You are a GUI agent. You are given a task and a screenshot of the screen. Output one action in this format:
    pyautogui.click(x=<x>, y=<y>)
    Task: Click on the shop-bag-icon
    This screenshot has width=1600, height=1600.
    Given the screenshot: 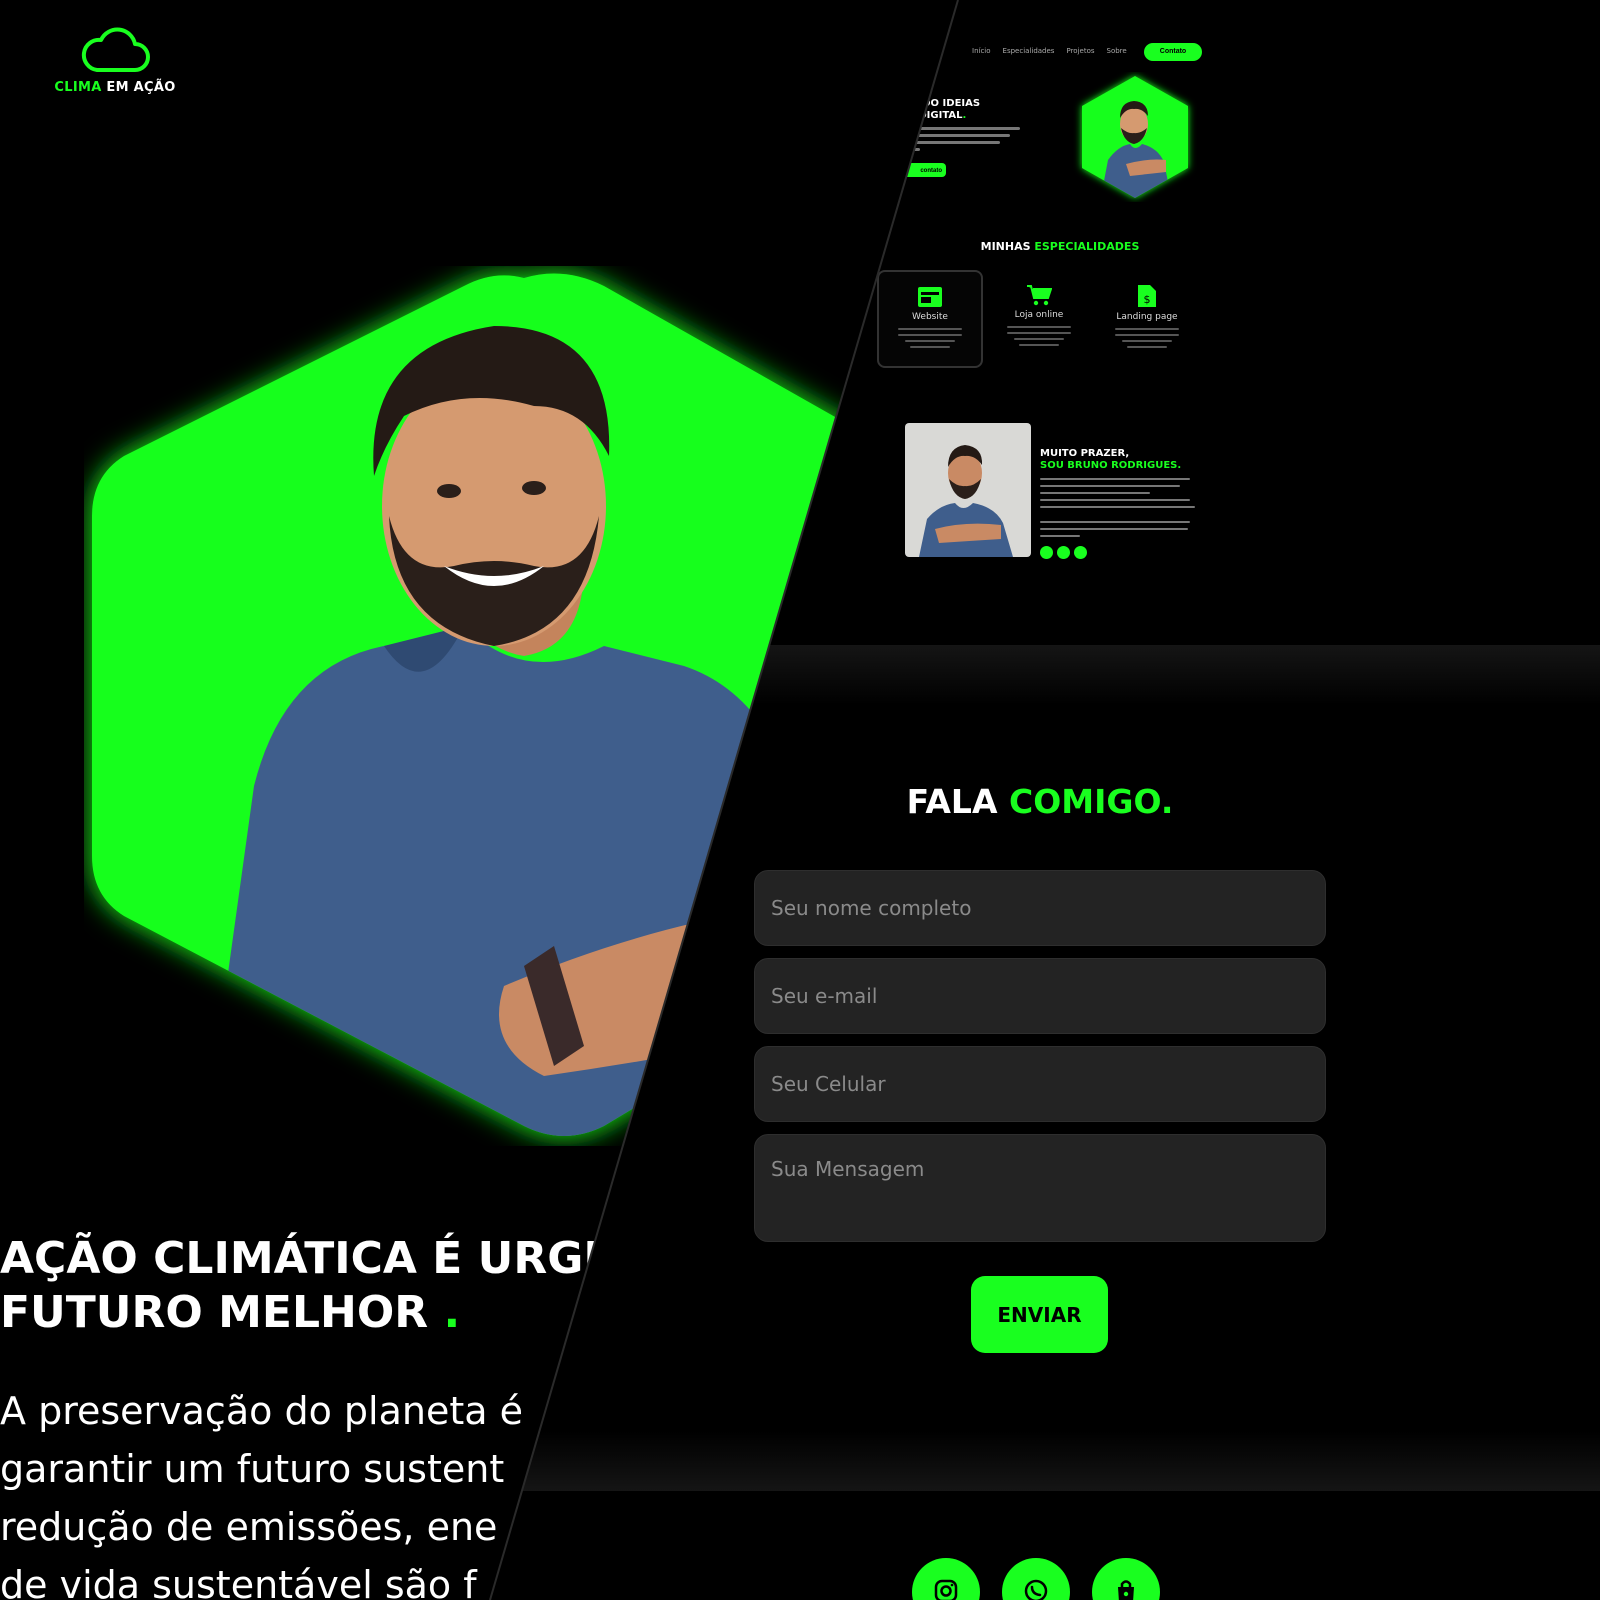 What is the action you would take?
    pyautogui.click(x=1126, y=1590)
    